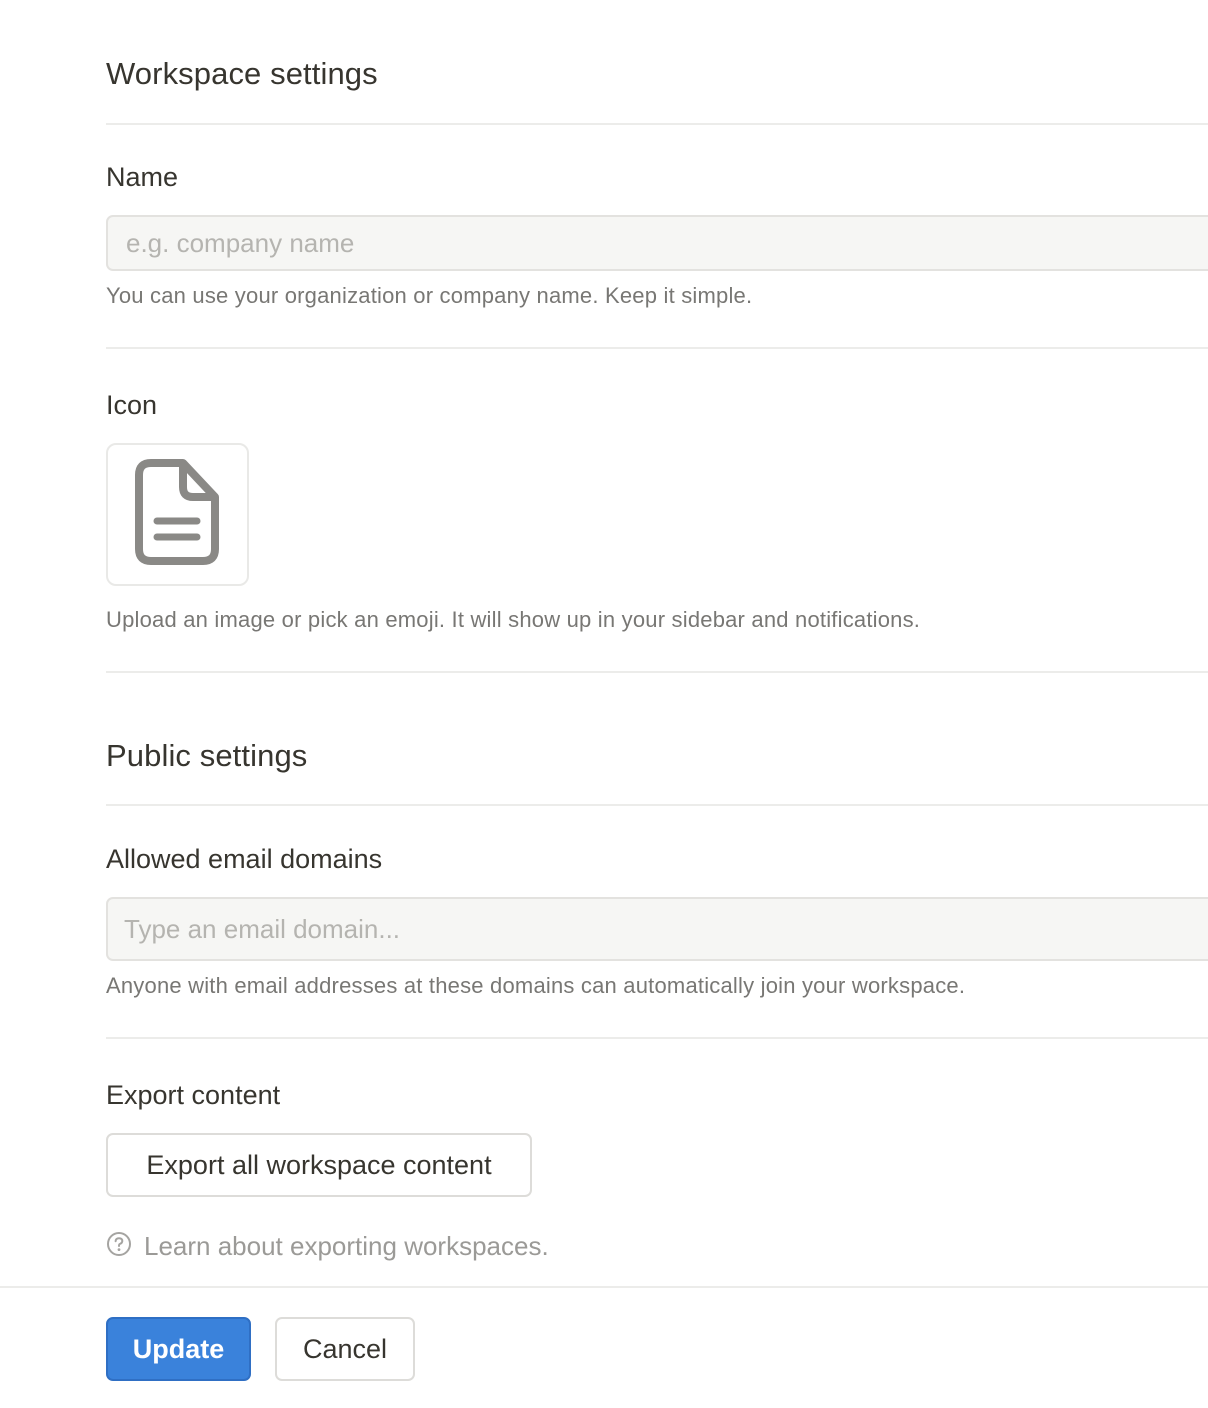 The image size is (1208, 1408). Describe the element at coordinates (346, 1245) in the screenshot. I see `learn-exporting-text: Learn about exporting workspaces.` at that location.